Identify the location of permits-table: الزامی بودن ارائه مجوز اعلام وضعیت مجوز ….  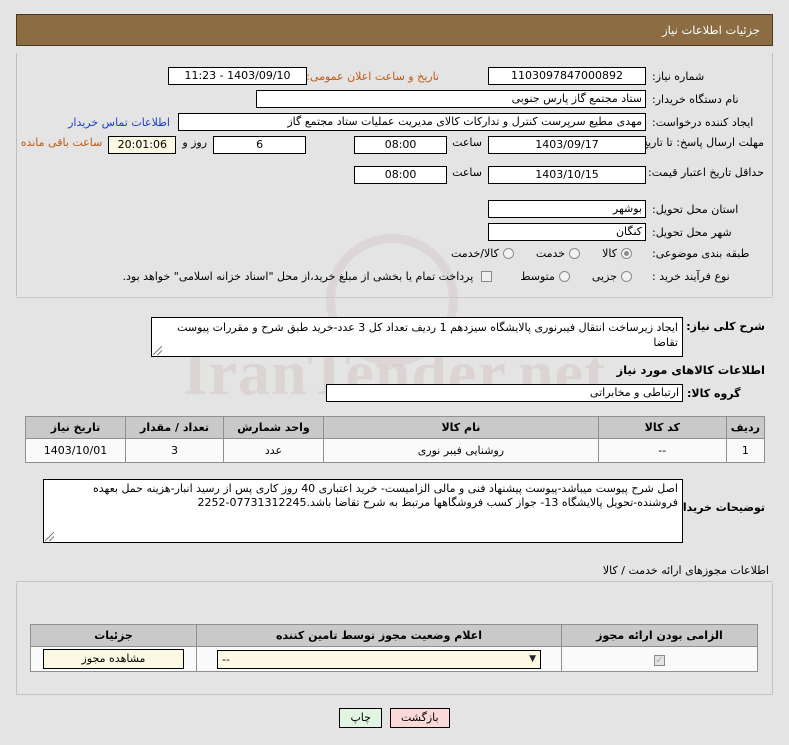
(394, 648).